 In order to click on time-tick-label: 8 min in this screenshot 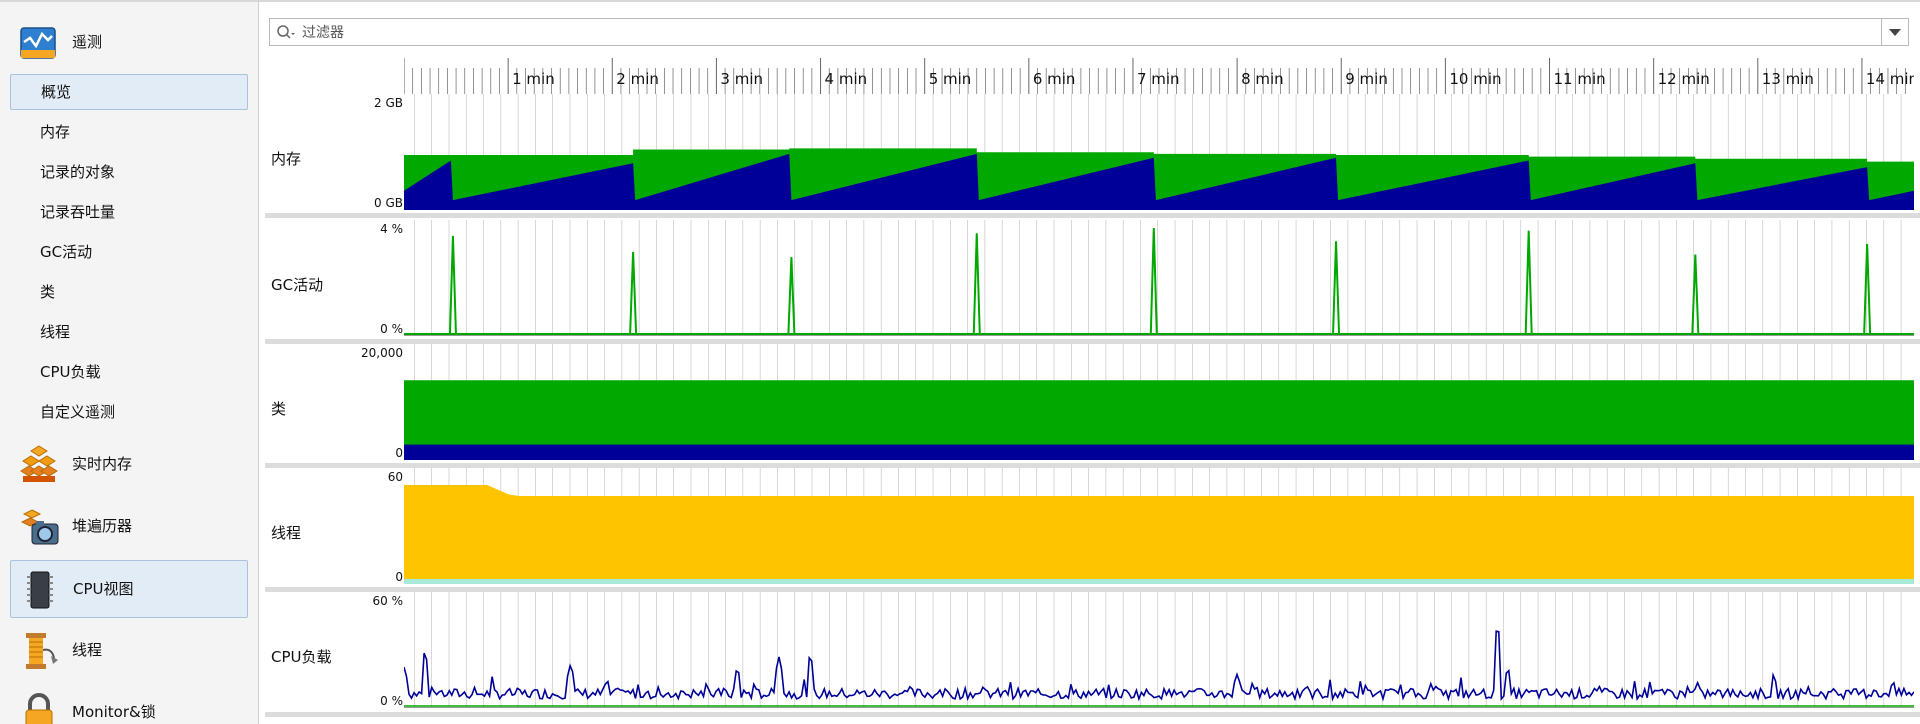, I will do `click(1262, 79)`.